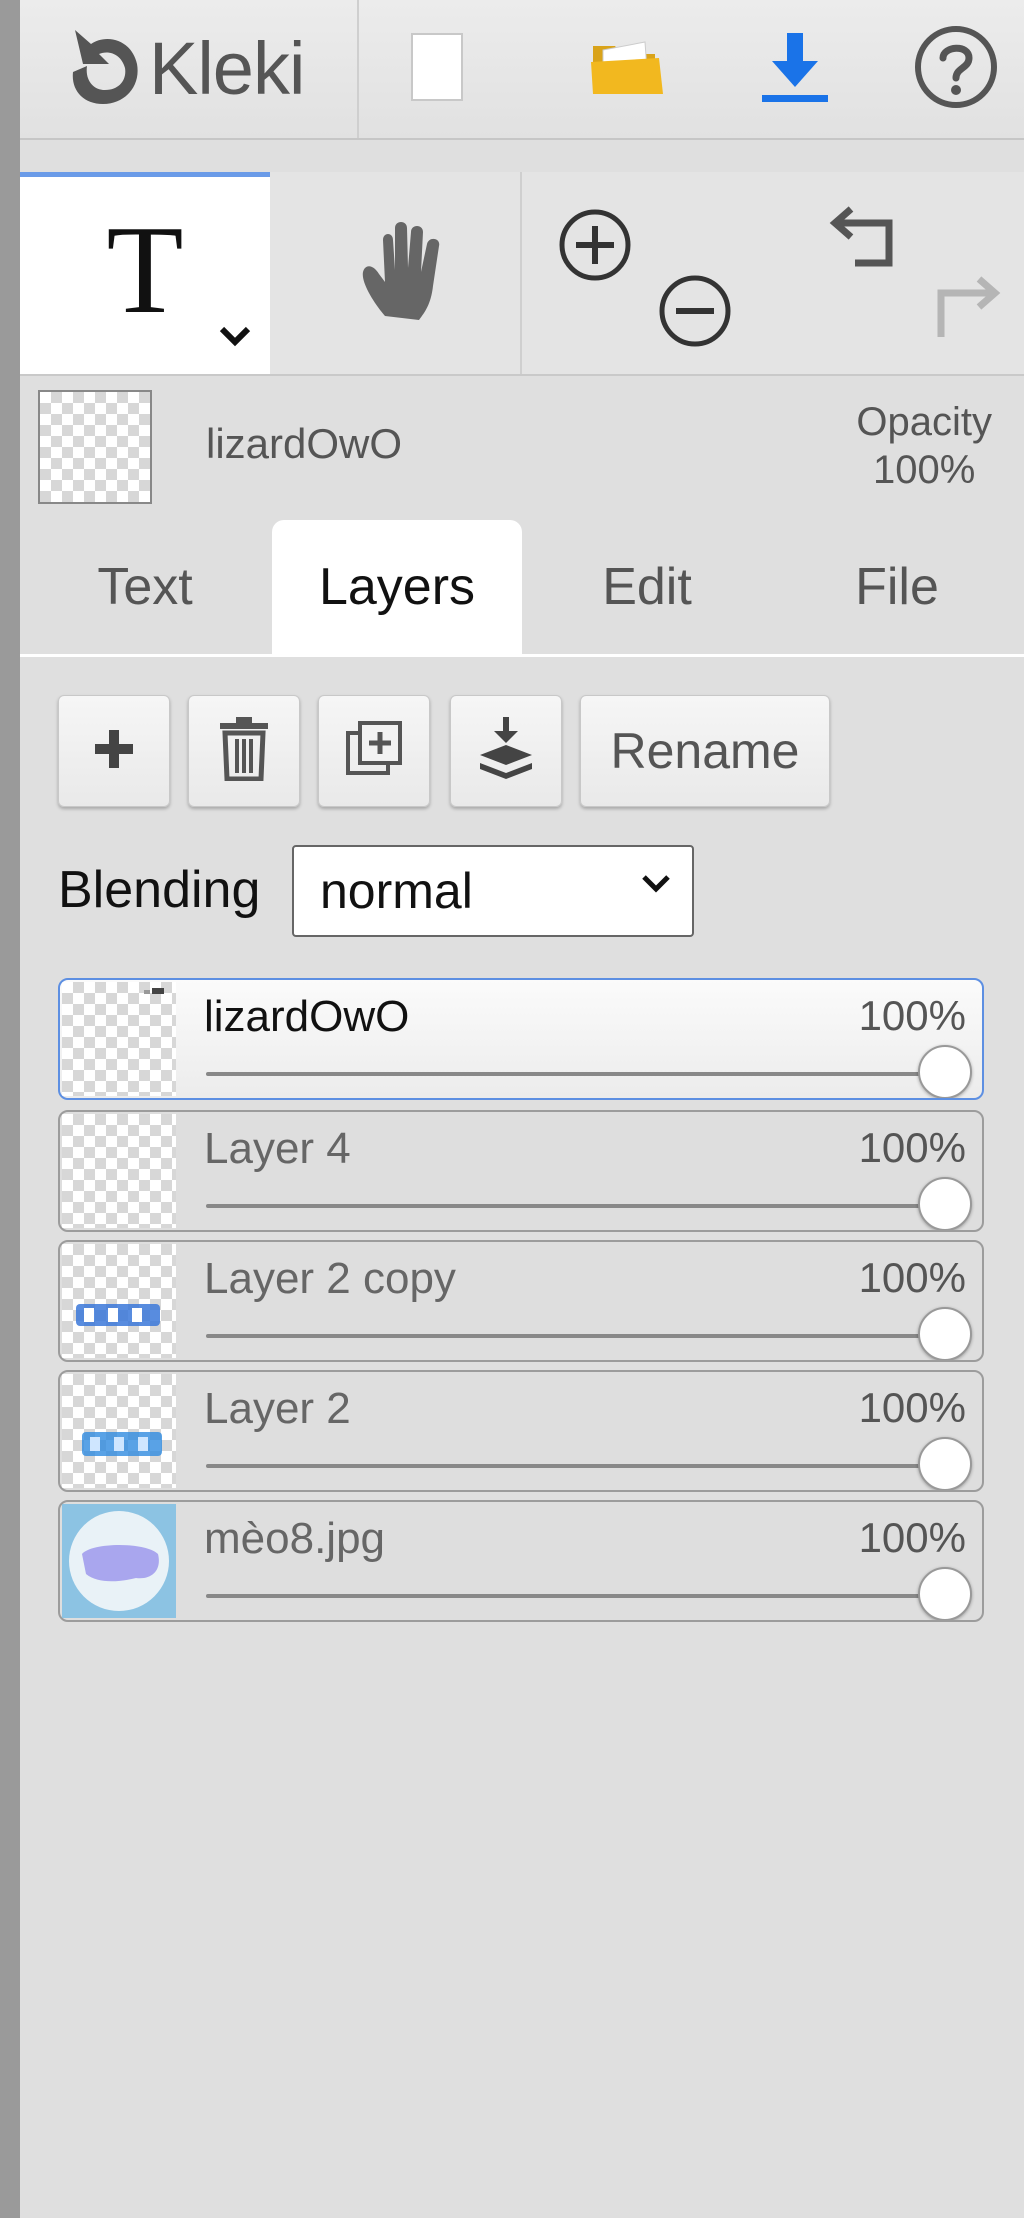 The height and width of the screenshot is (2218, 1024). I want to click on undo-button, so click(865, 241).